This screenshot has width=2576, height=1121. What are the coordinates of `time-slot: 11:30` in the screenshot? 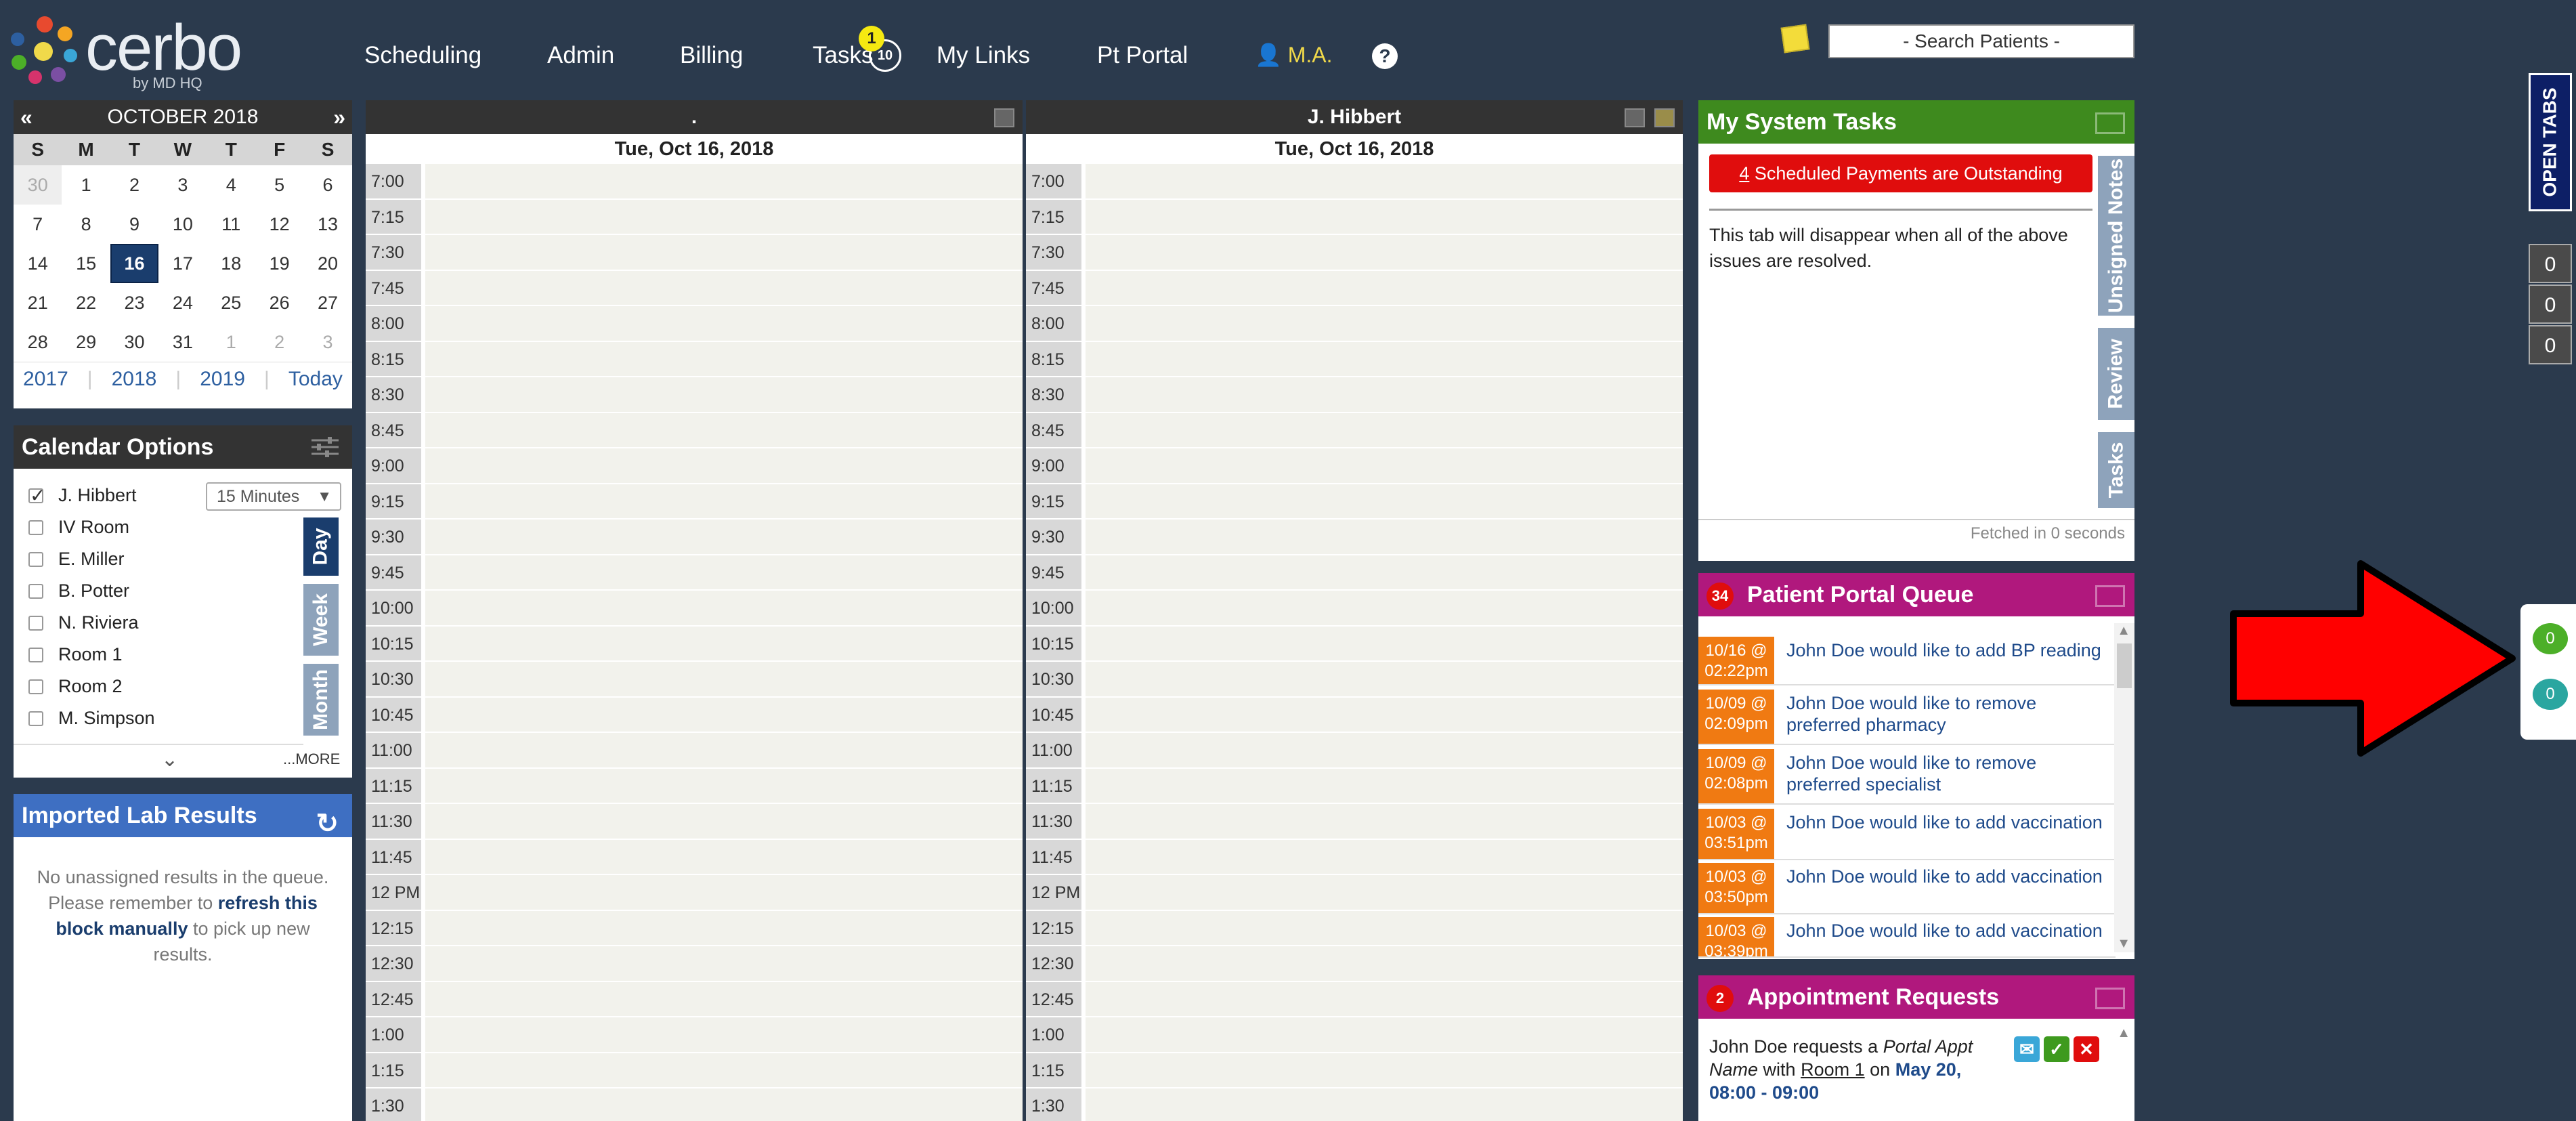 It's located at (694, 822).